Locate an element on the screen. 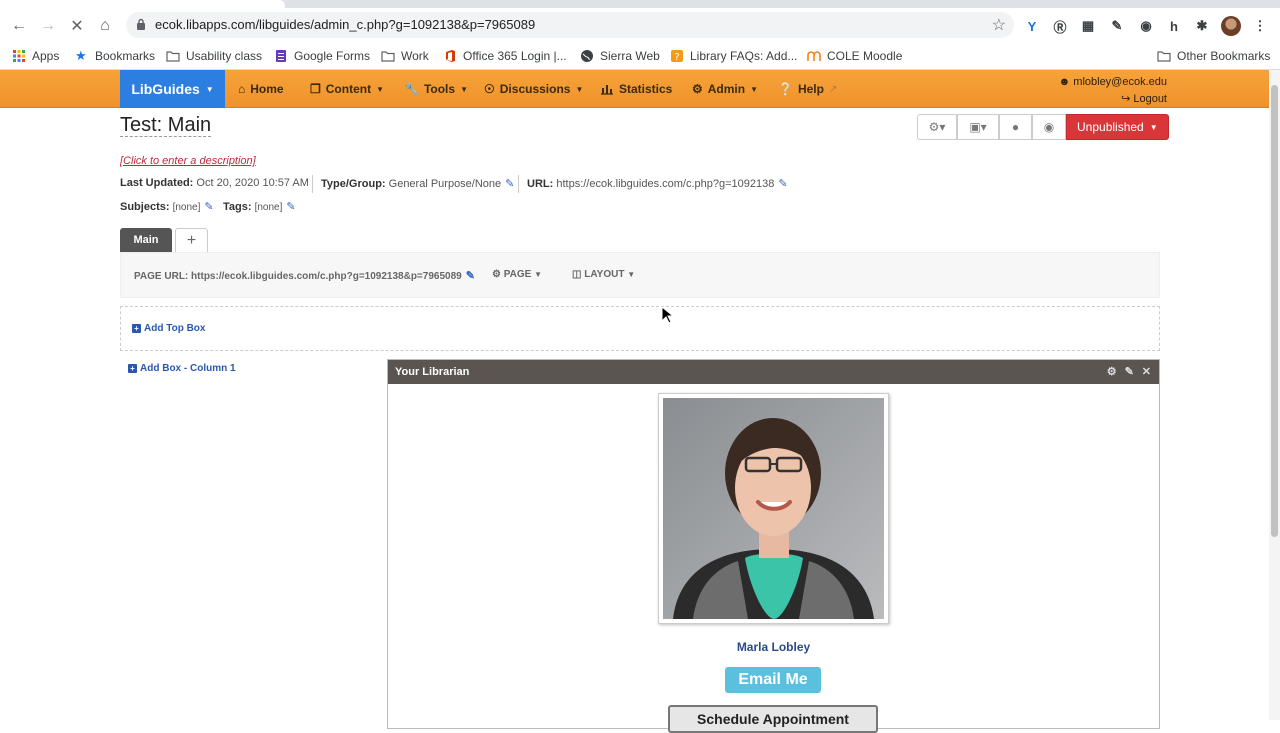 This screenshot has width=1280, height=733. page-menu-label: PAGE is located at coordinates (517, 274).